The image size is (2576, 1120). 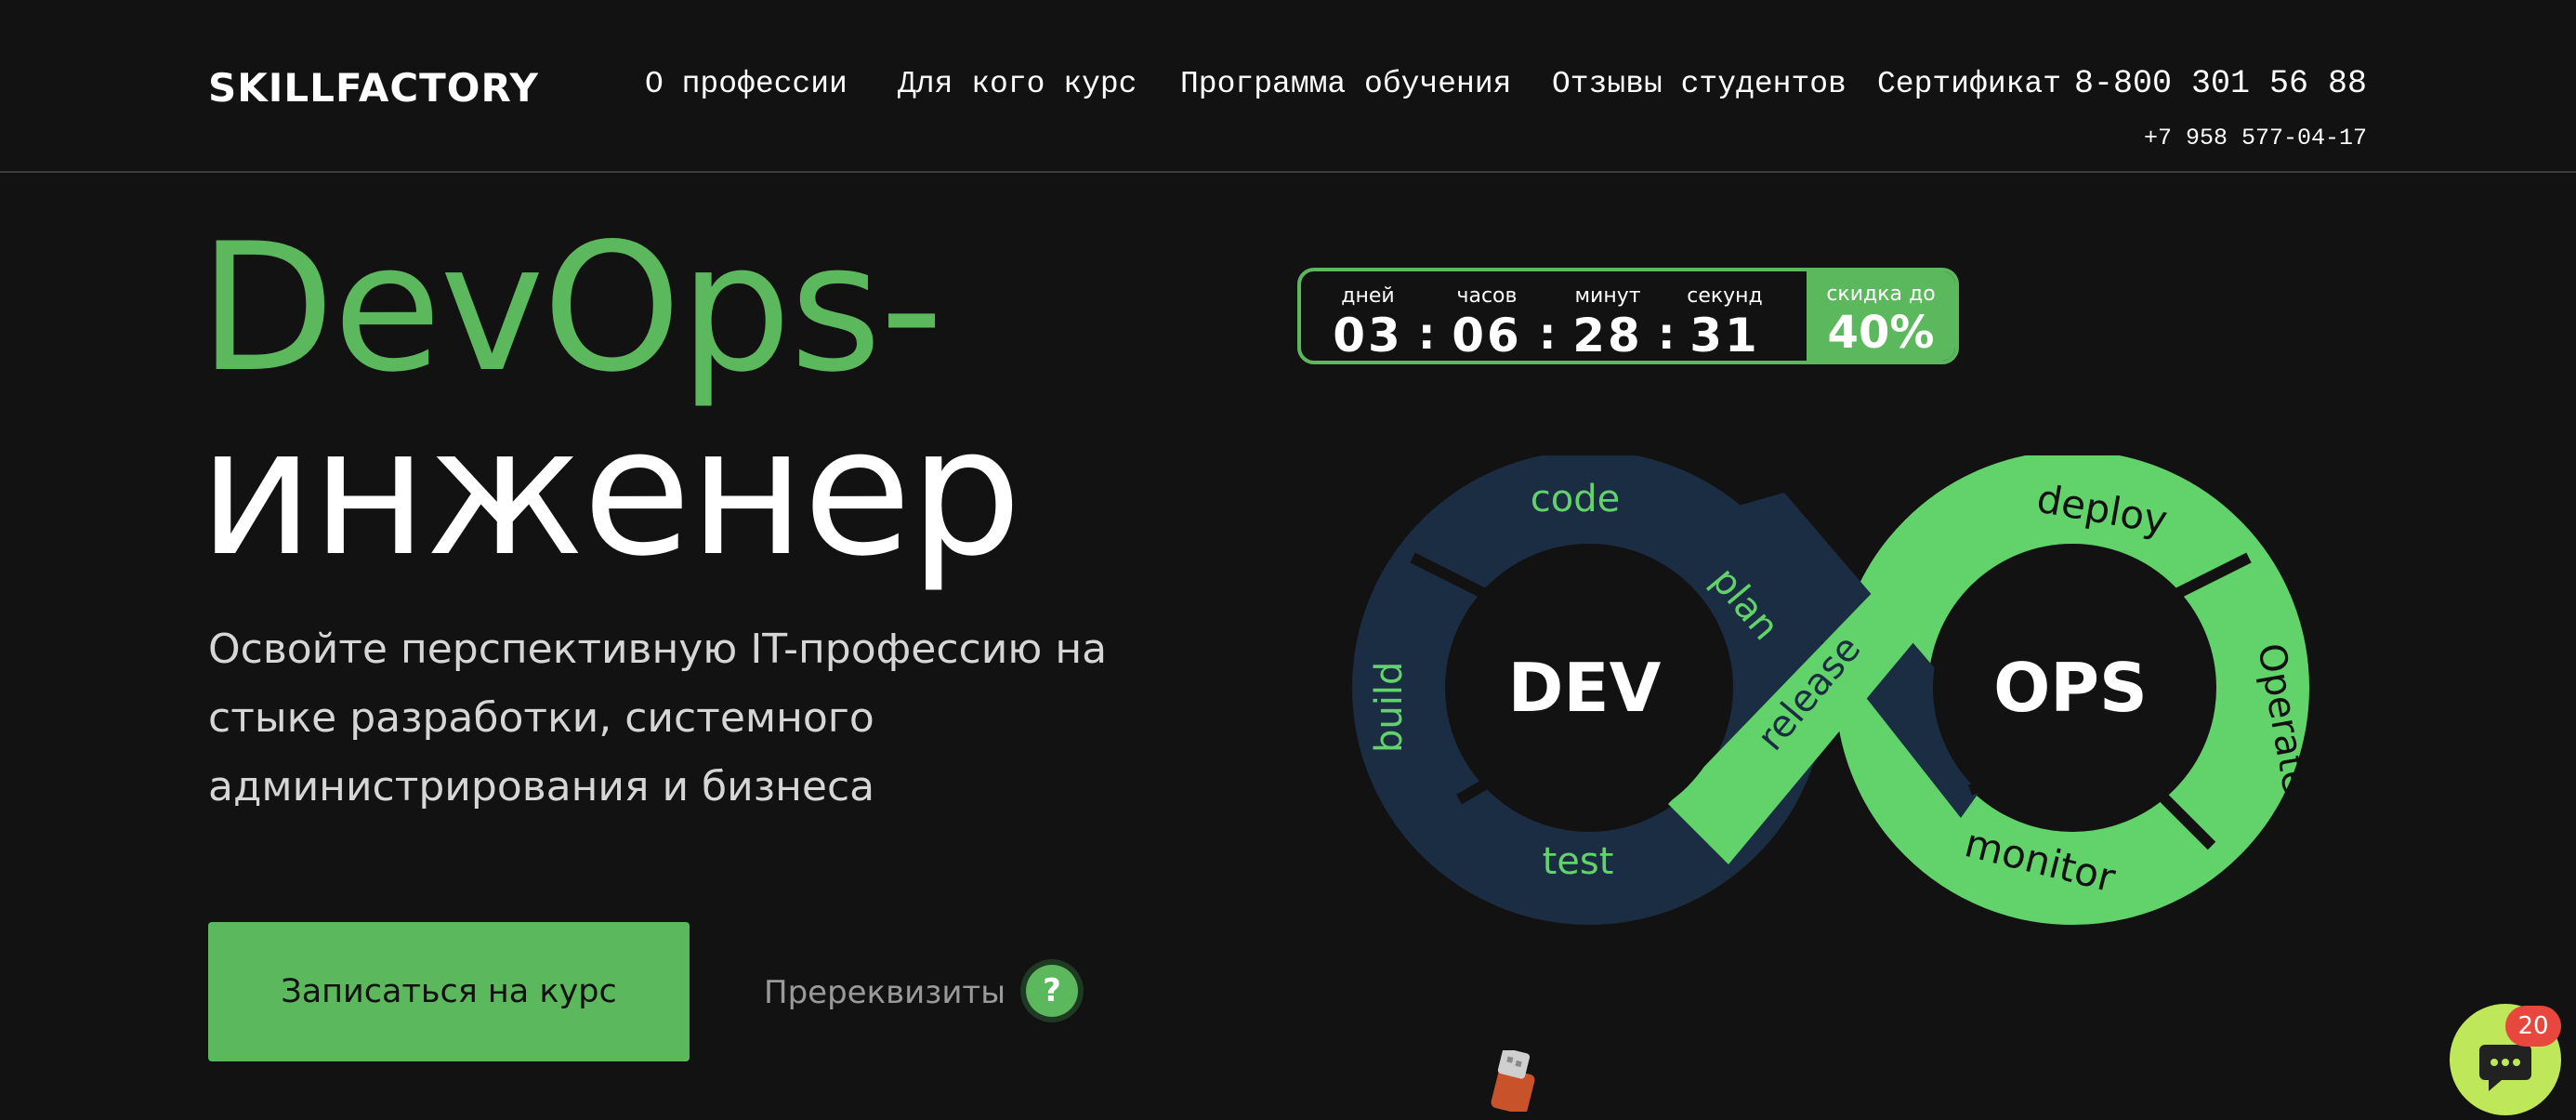 What do you see at coordinates (1368, 296) in the screenshot?
I see `timer-unit-days: дней` at bounding box center [1368, 296].